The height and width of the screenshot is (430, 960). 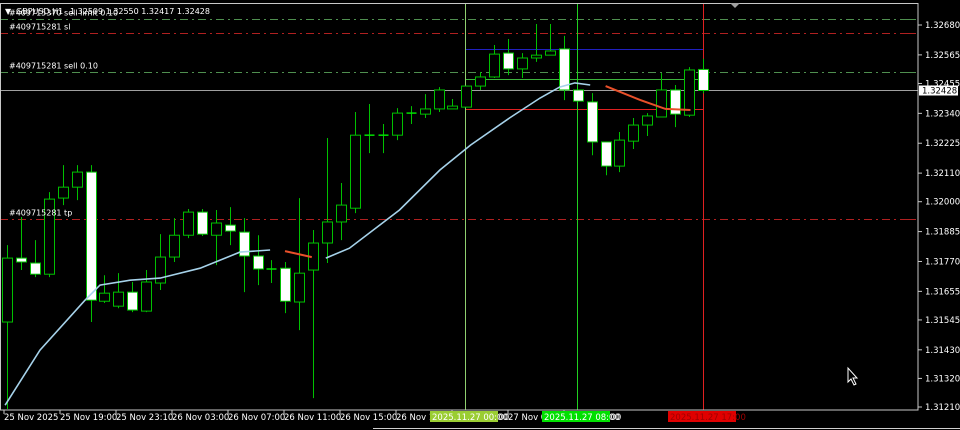 I want to click on price-tick-label: 1.31545, so click(x=942, y=321).